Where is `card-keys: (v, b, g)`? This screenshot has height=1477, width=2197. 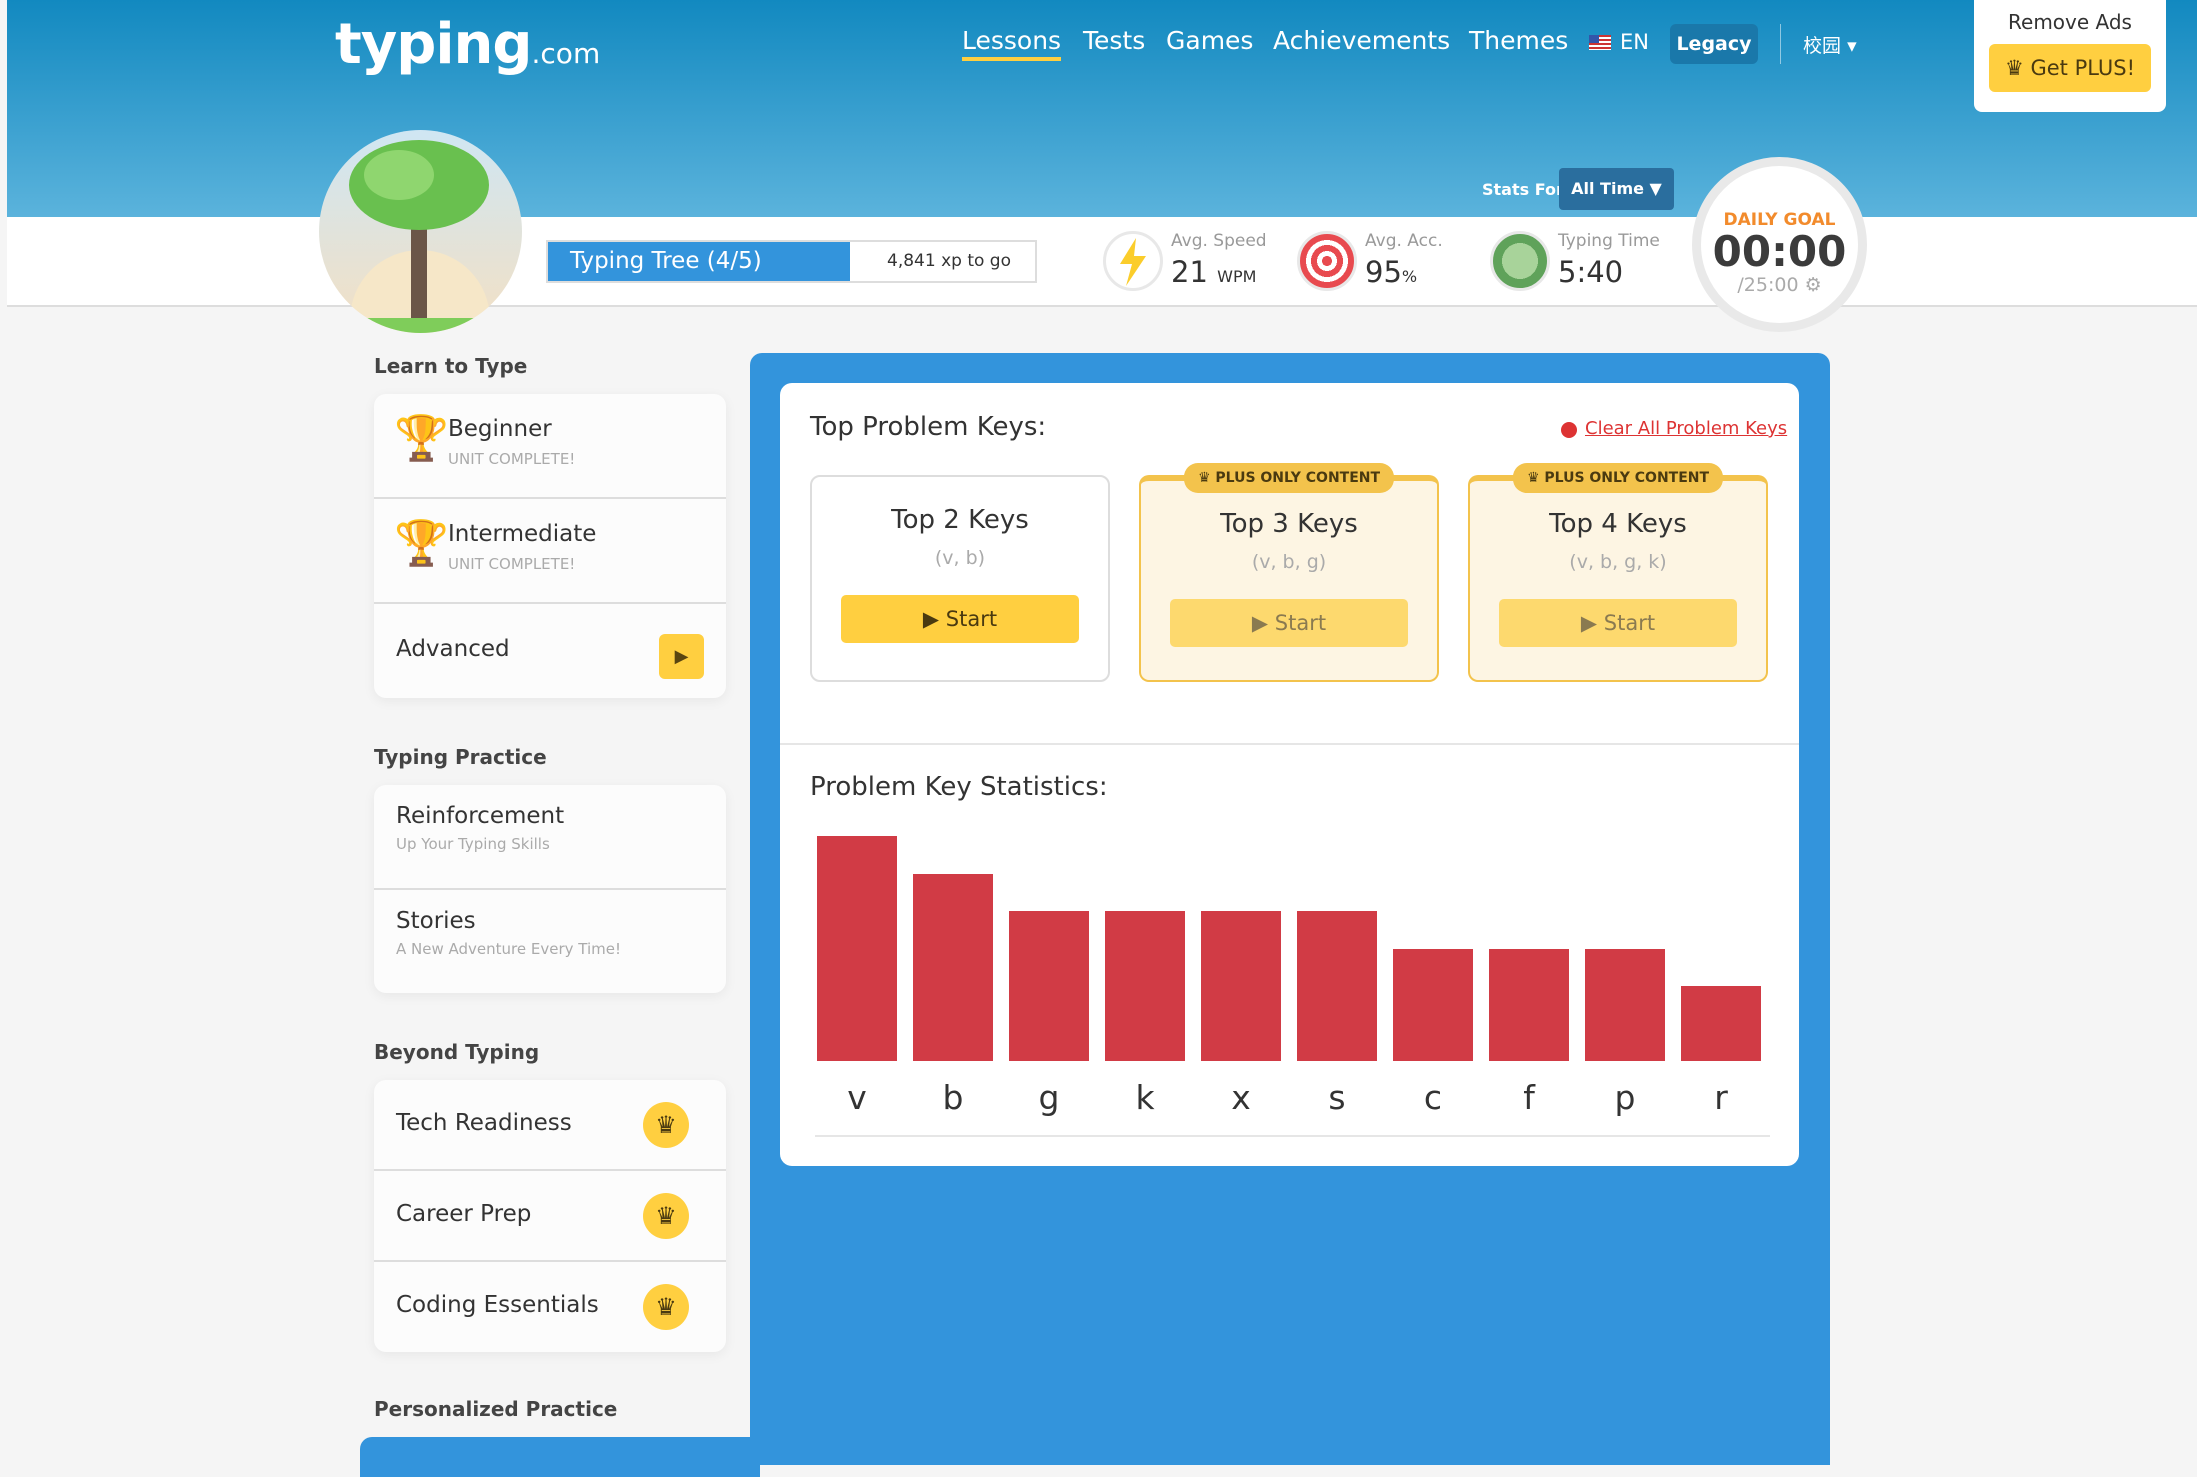 card-keys: (v, b, g) is located at coordinates (1289, 562).